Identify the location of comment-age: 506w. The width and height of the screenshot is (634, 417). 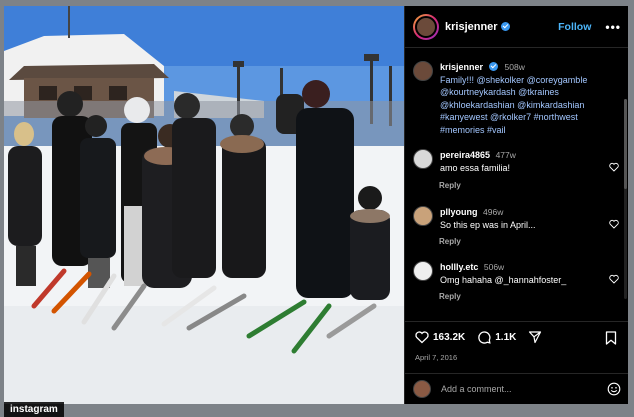
(494, 267).